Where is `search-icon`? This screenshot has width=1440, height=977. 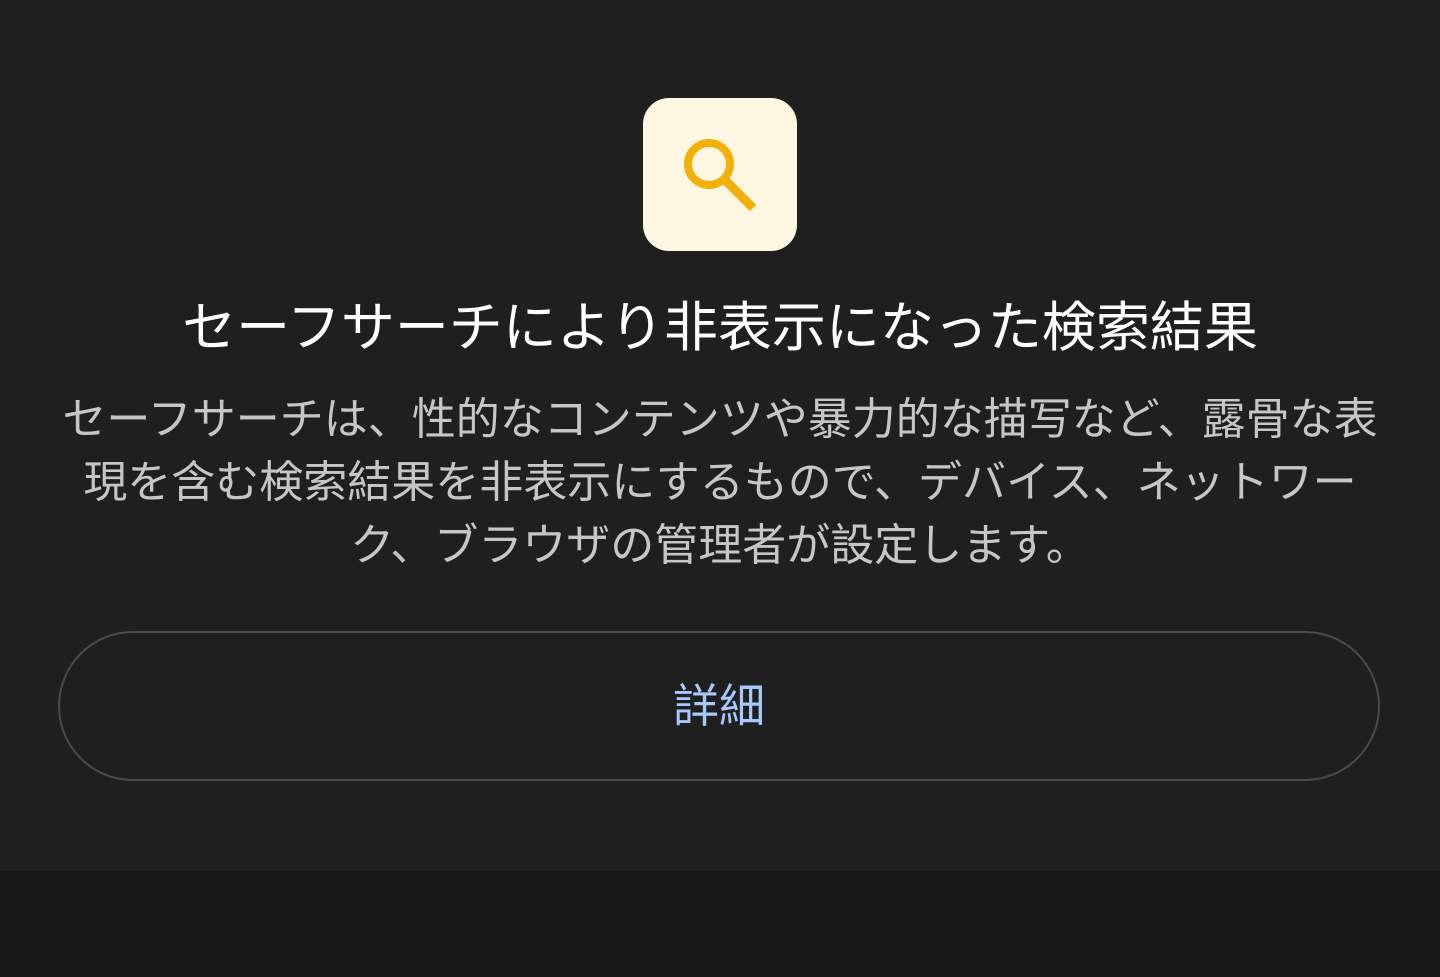
search-icon is located at coordinates (720, 175).